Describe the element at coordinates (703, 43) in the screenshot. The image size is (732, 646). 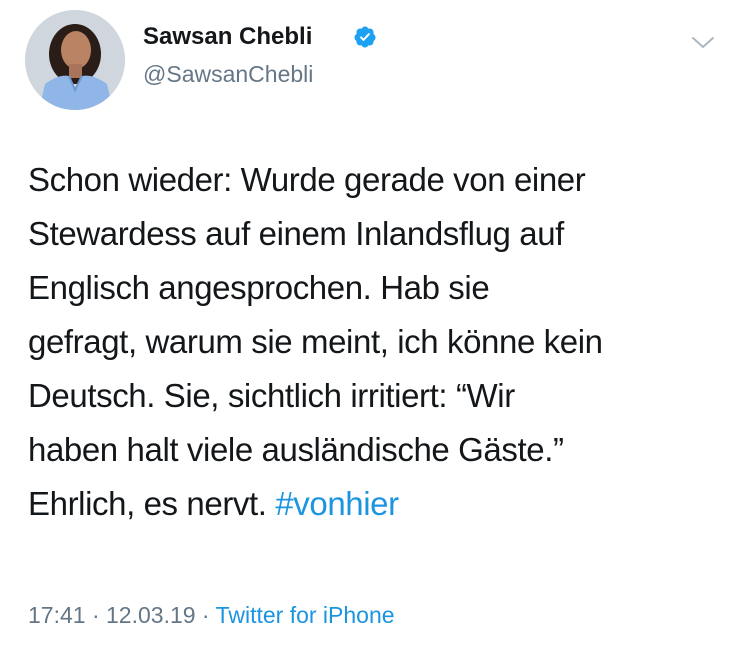
I see `chevron-down-icon` at that location.